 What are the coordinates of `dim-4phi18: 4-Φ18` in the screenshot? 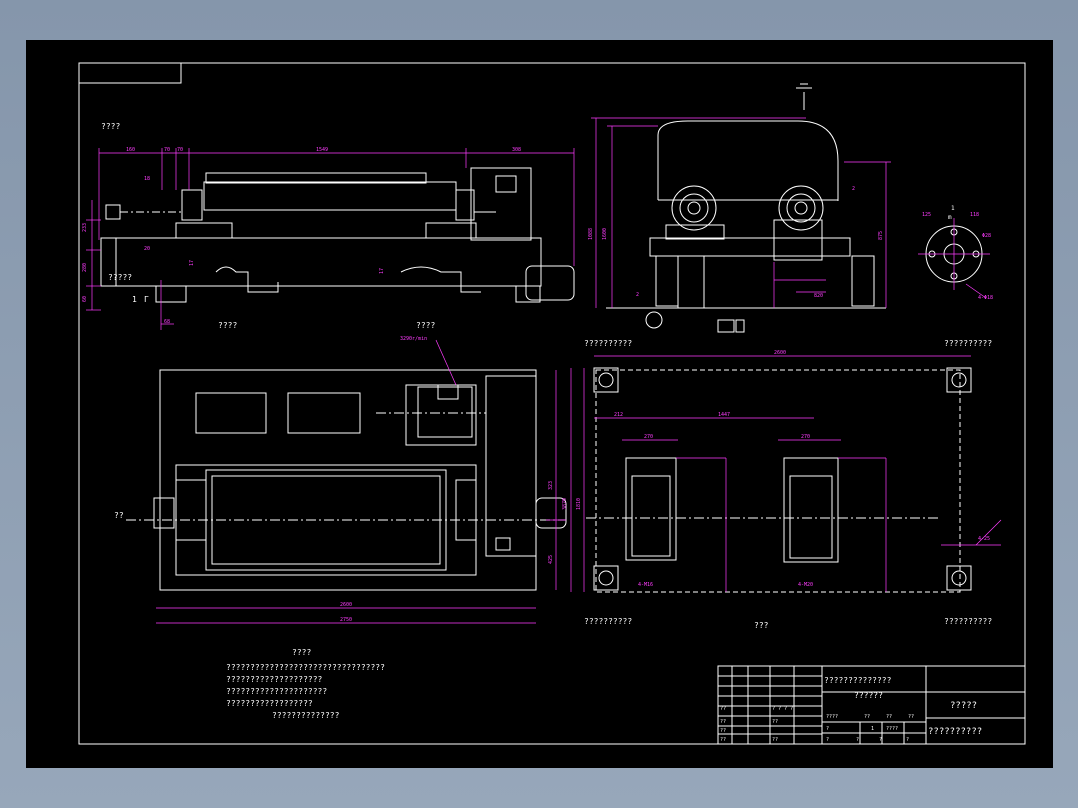 It's located at (985, 298).